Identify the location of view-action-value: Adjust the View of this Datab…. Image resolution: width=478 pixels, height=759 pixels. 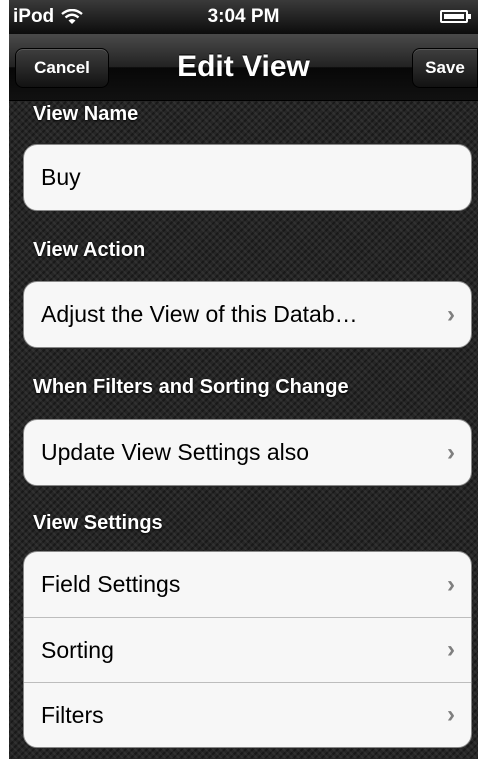
(199, 314).